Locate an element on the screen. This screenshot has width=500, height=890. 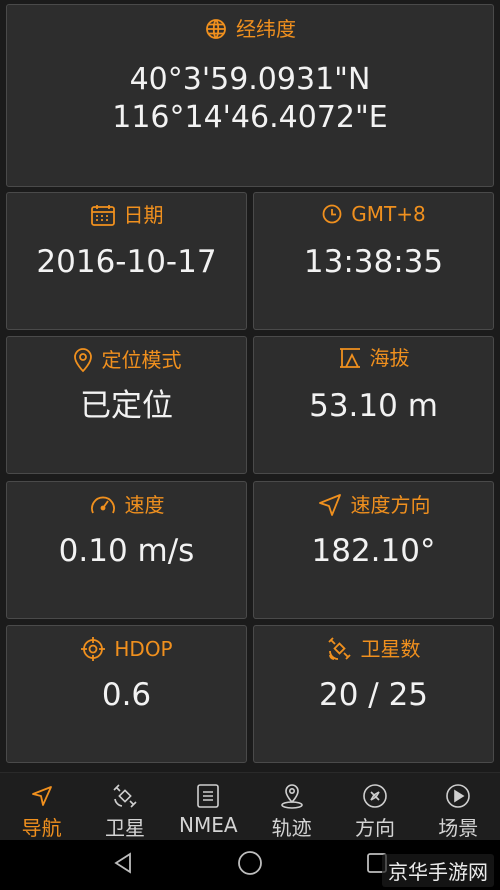
hdop-title: HDOP is located at coordinates (143, 649).